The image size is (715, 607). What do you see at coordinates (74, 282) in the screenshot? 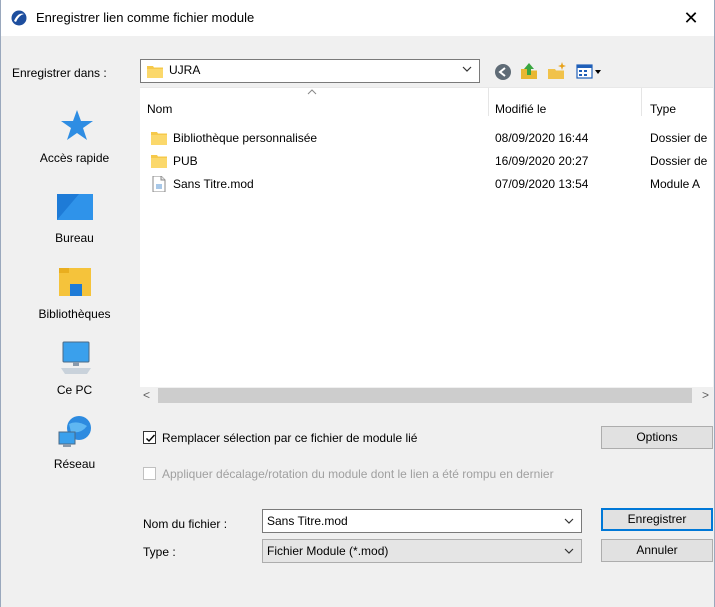
I see `libraries-icon` at bounding box center [74, 282].